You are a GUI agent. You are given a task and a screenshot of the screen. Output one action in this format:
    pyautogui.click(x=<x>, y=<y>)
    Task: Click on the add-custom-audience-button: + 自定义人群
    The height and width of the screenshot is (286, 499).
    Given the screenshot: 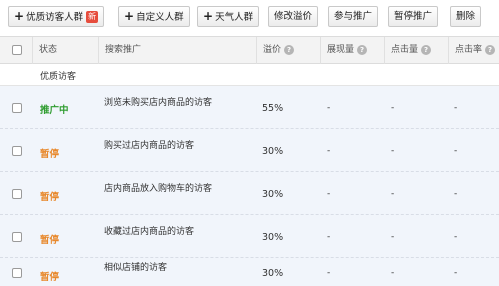 What is the action you would take?
    pyautogui.click(x=154, y=16)
    